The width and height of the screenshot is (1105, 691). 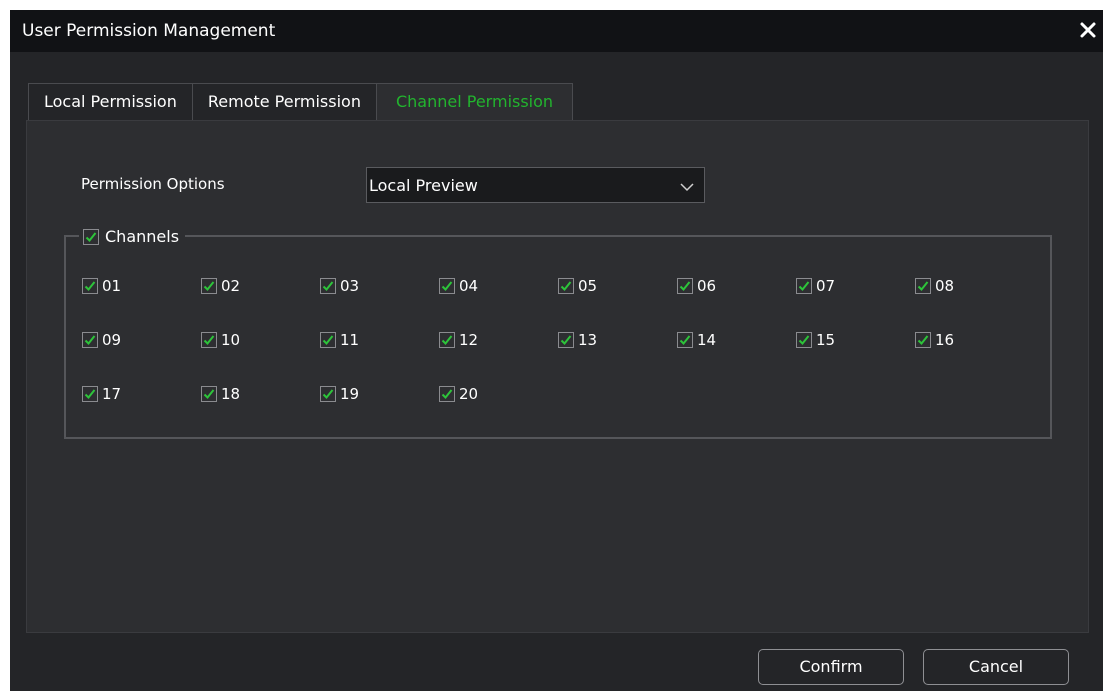 I want to click on channel-label: 05, so click(x=588, y=286).